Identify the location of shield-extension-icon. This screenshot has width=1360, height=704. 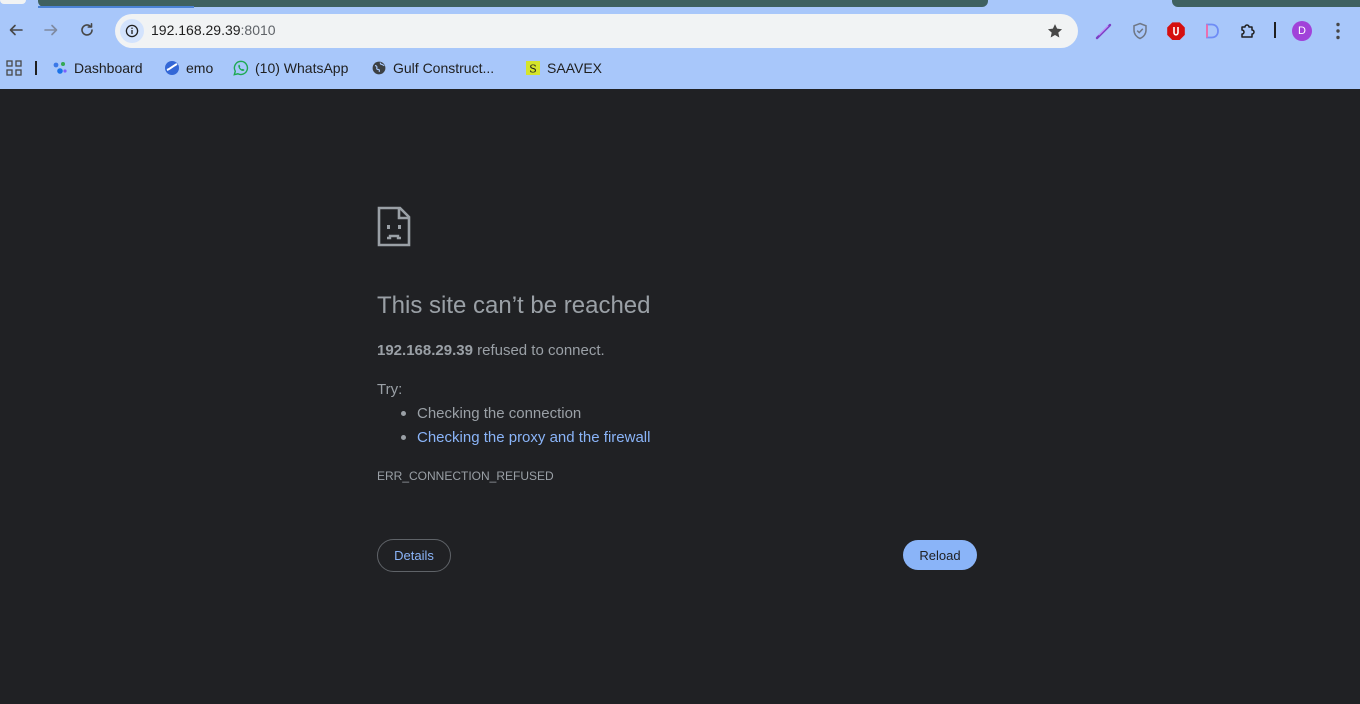
(1140, 31).